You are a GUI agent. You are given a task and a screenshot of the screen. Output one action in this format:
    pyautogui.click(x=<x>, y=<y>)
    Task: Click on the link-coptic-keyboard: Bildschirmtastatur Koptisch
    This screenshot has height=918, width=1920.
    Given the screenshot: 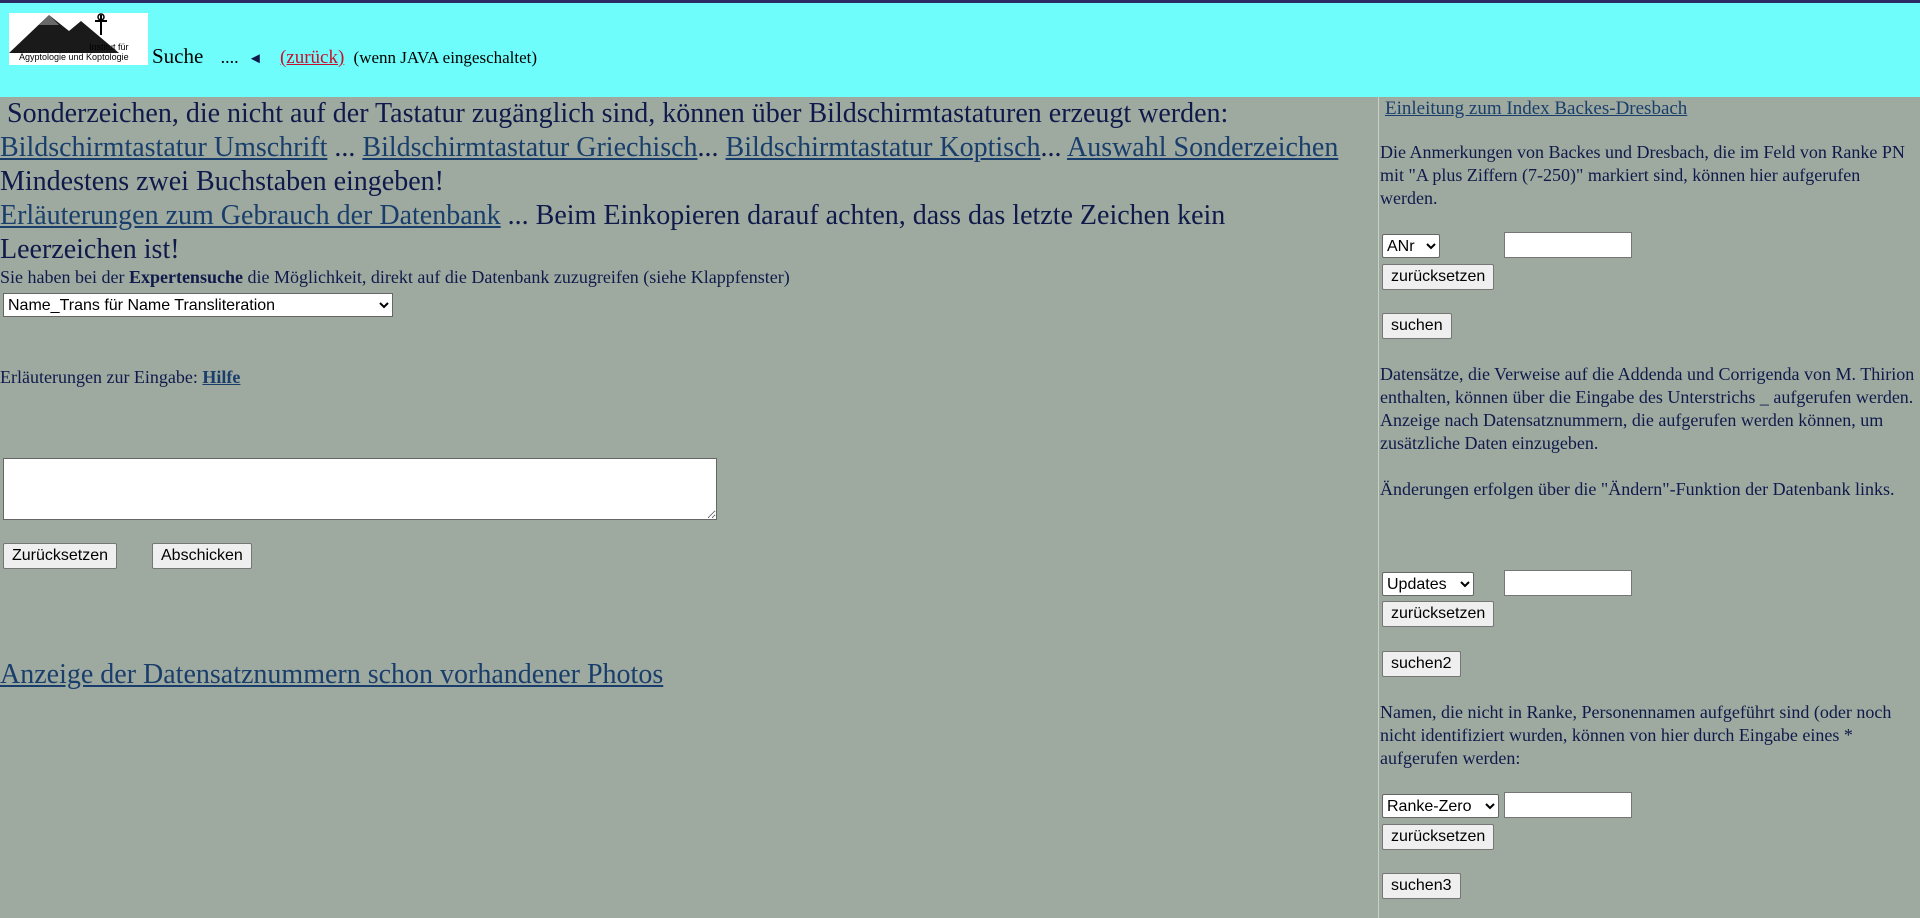 What is the action you would take?
    pyautogui.click(x=883, y=147)
    